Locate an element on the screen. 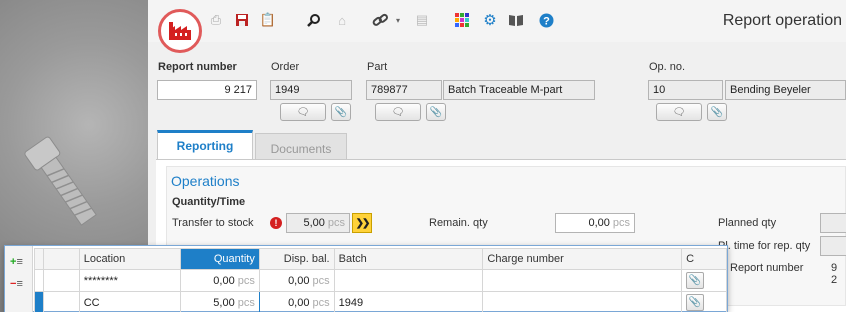  batch-cell: 1949 is located at coordinates (408, 301).